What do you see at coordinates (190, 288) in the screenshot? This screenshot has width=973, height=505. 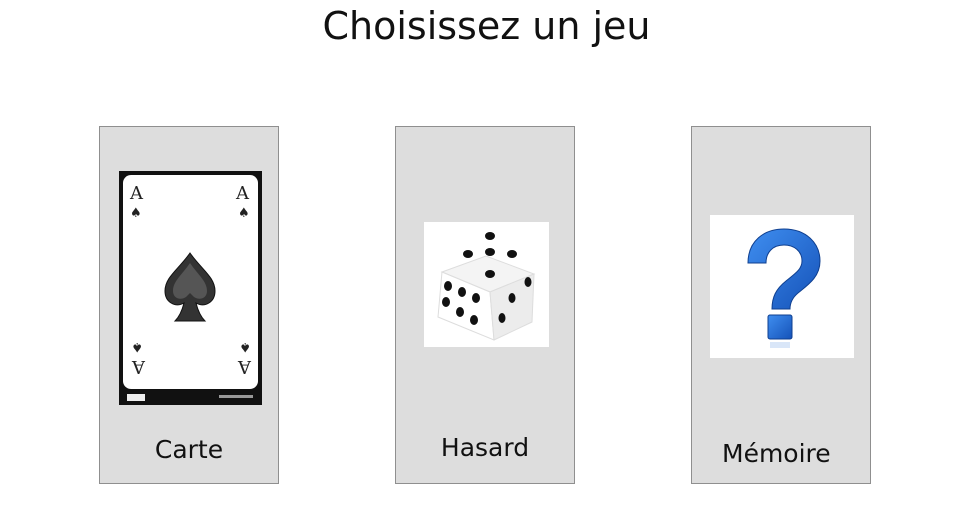 I see `ace-of-spades-card-icon: A A ♠ ♠ A A ♠ ♠` at bounding box center [190, 288].